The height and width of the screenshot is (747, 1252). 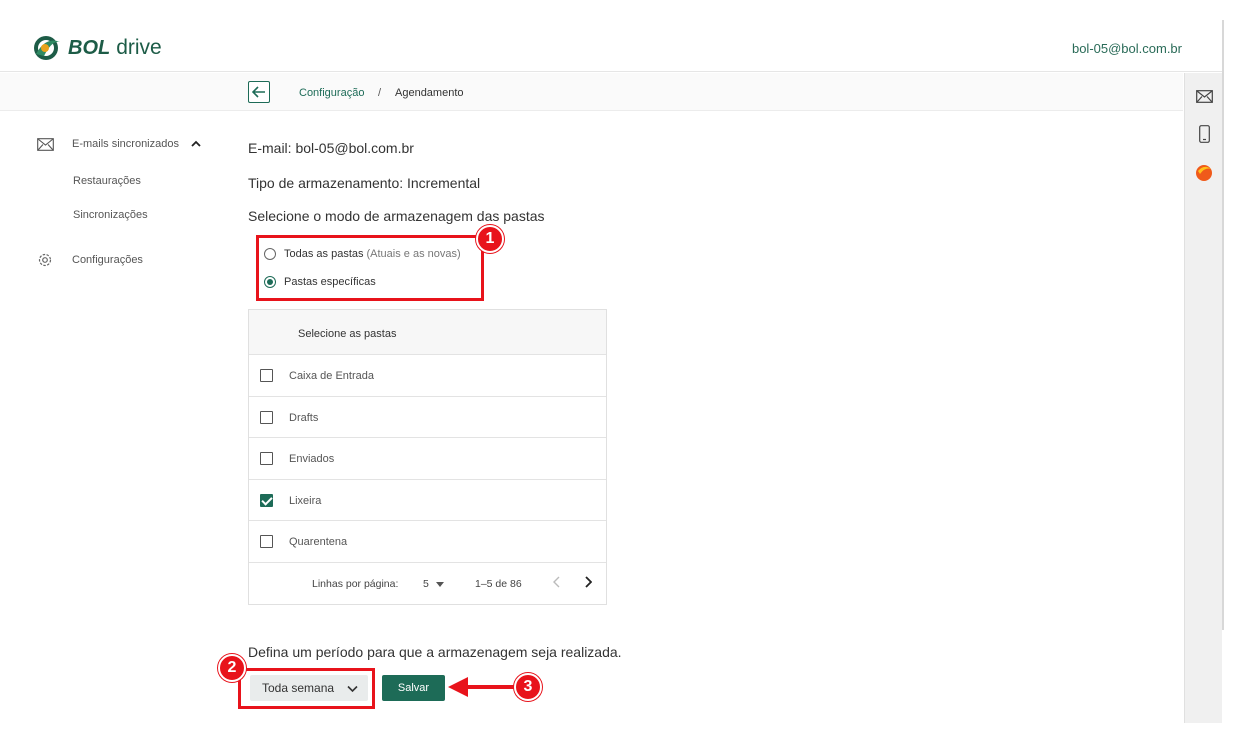 I want to click on table-pagination: Linhas por página: 5 1–5 de 86, so click(x=427, y=583).